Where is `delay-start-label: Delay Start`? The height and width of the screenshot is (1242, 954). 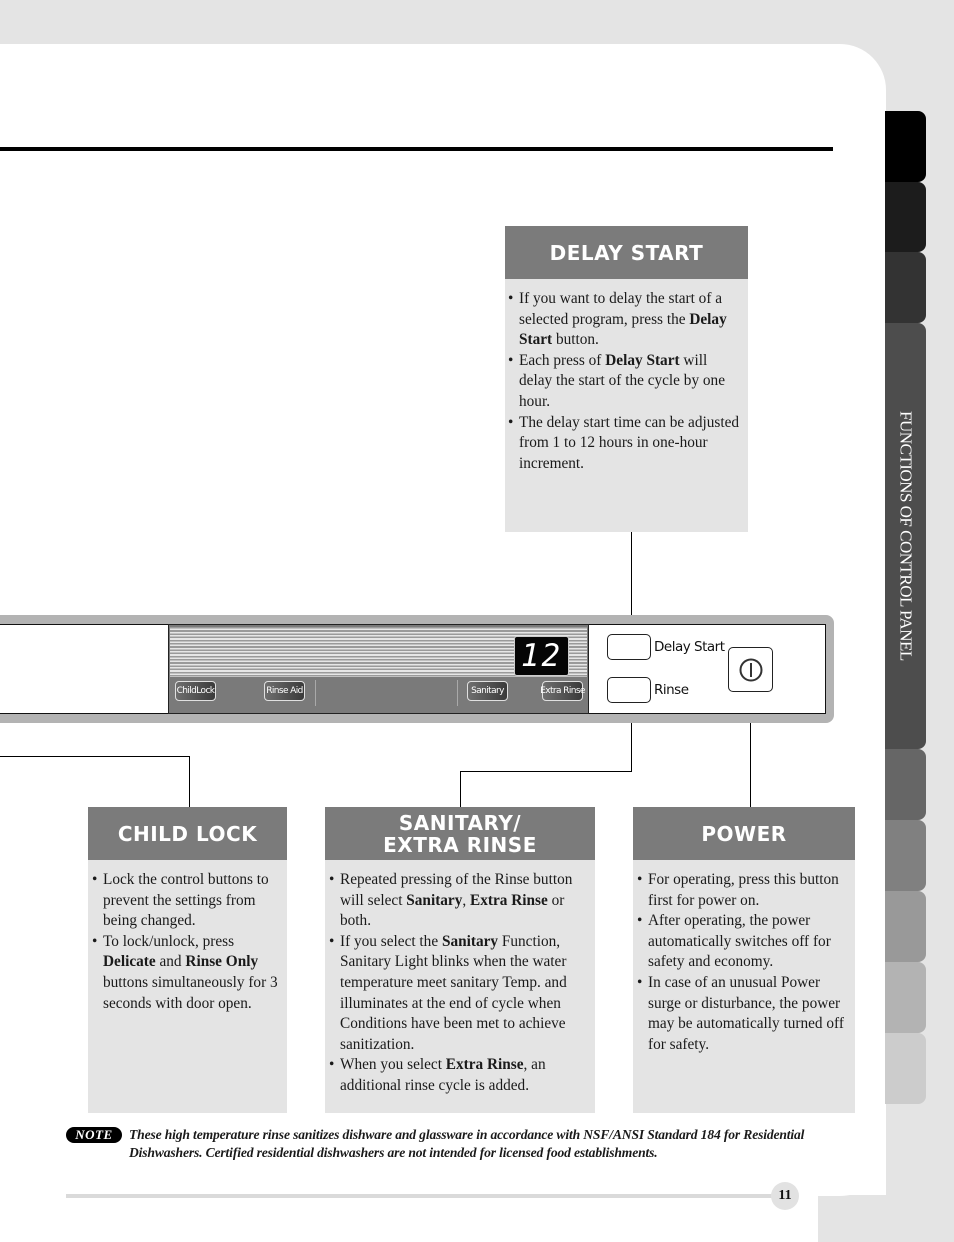
delay-start-label: Delay Start is located at coordinates (689, 647).